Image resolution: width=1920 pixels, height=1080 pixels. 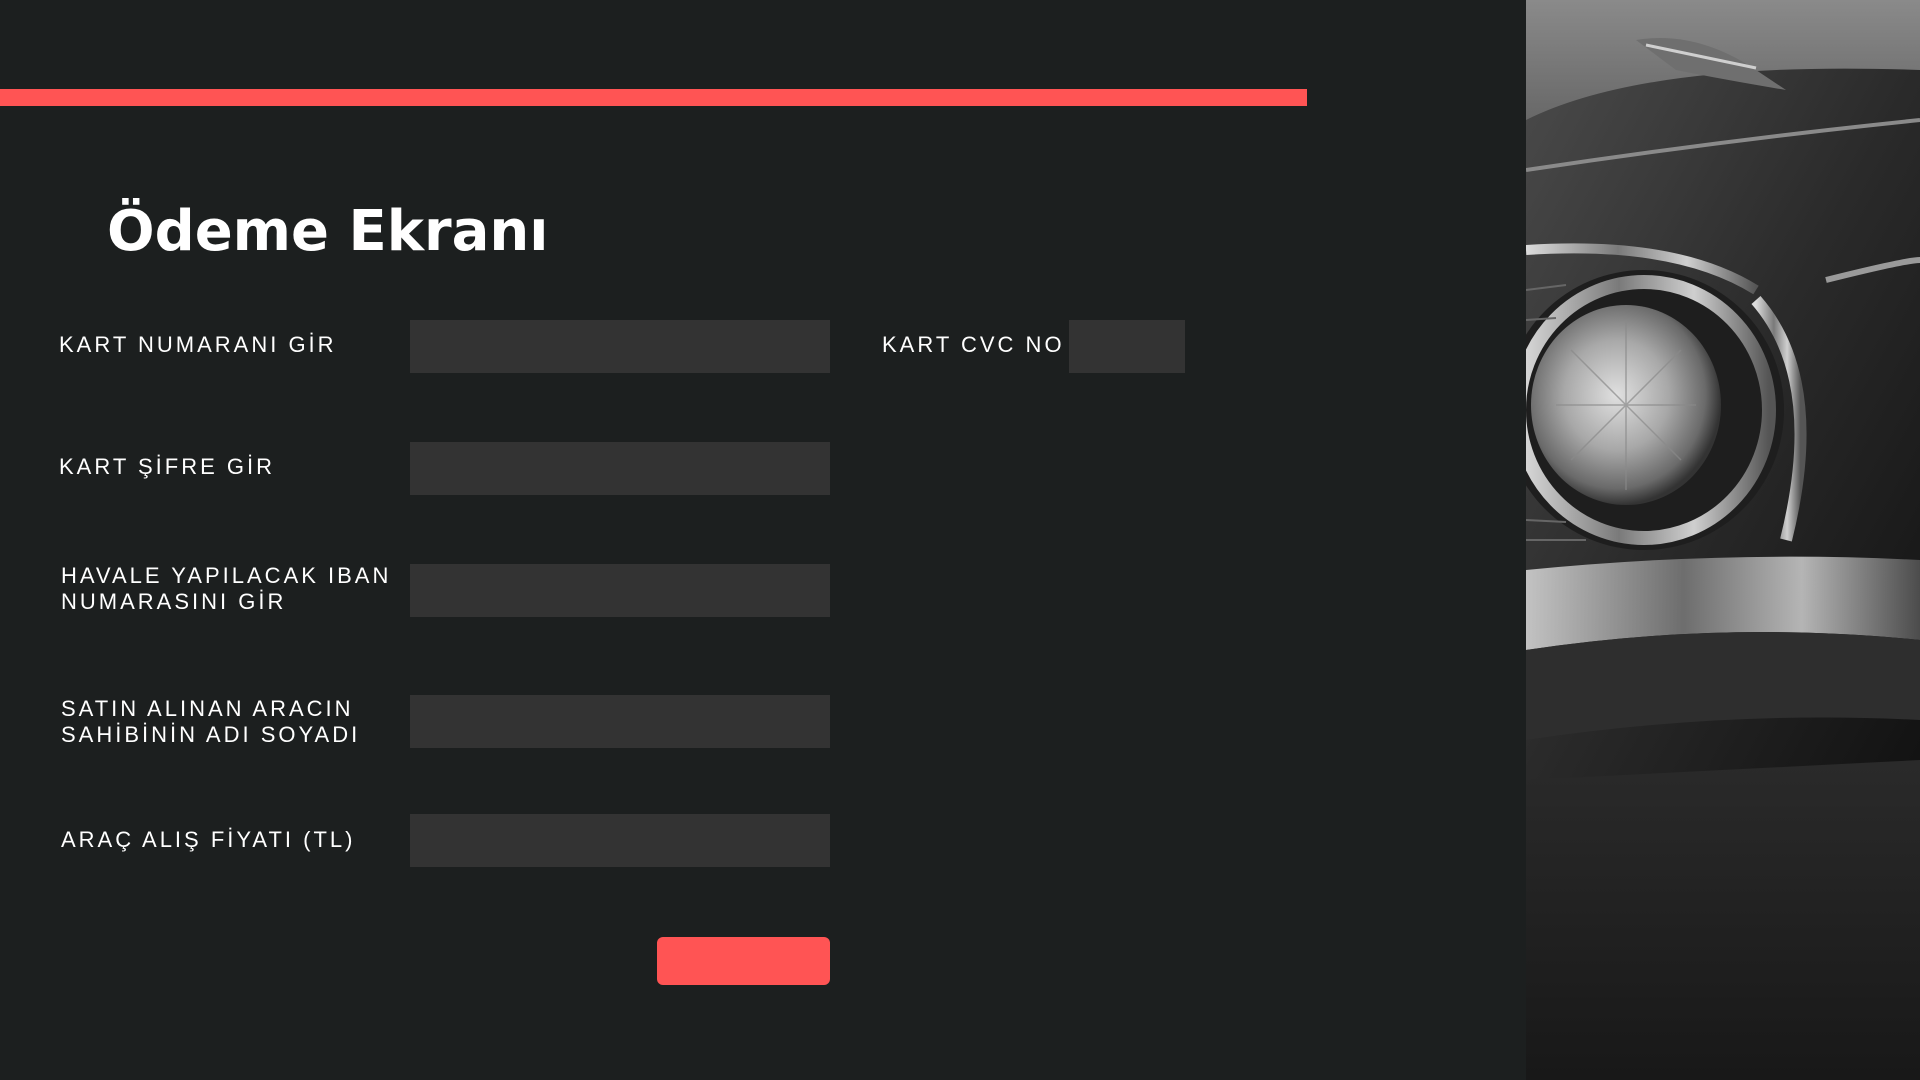 I want to click on card-pin-label: KART ŞİFRE GİR, so click(x=167, y=466).